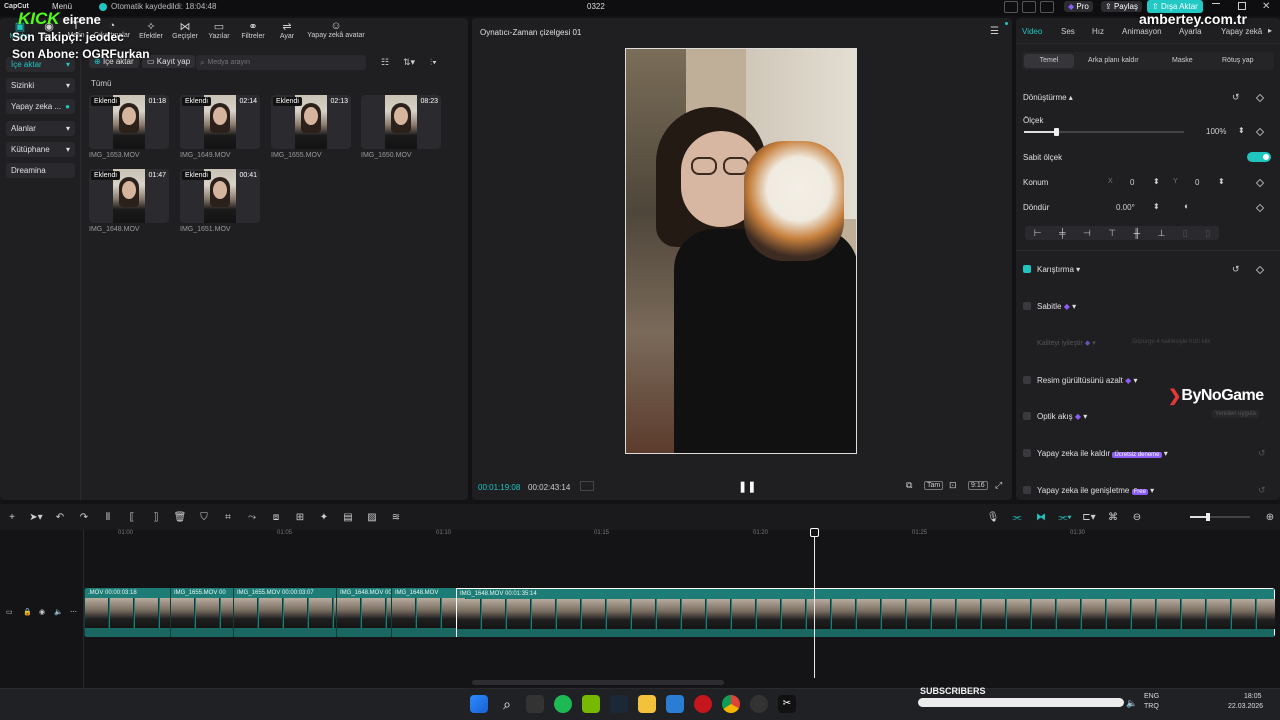  I want to click on align-left-icon: ⊢, so click(1038, 233).